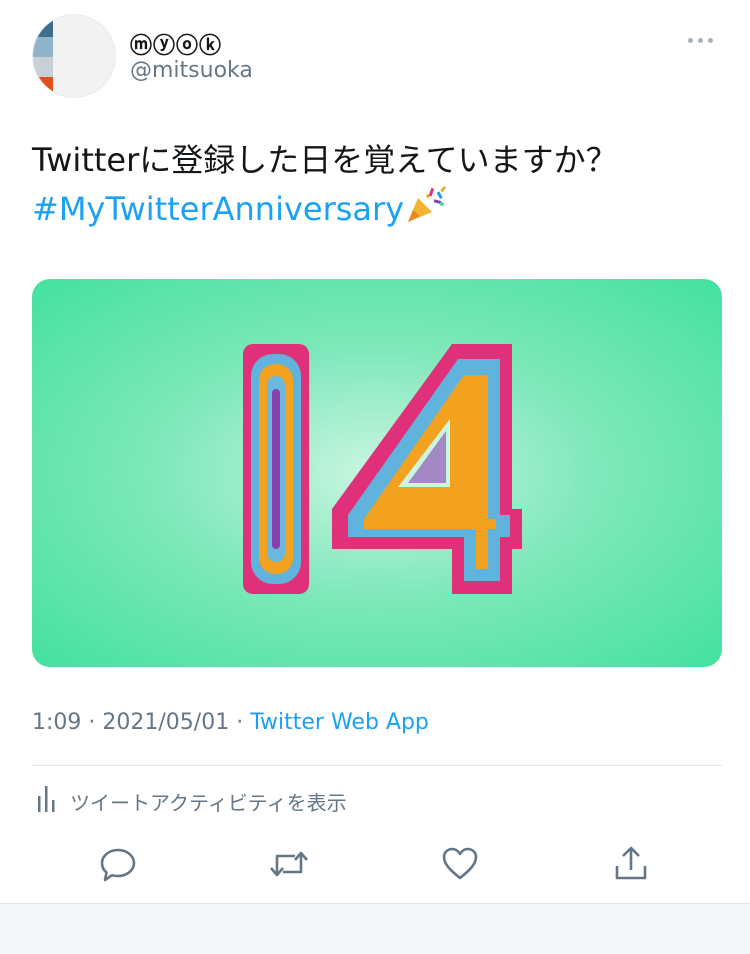  Describe the element at coordinates (218, 209) in the screenshot. I see `hashtag-link: #MyTwitterAnniversary` at that location.